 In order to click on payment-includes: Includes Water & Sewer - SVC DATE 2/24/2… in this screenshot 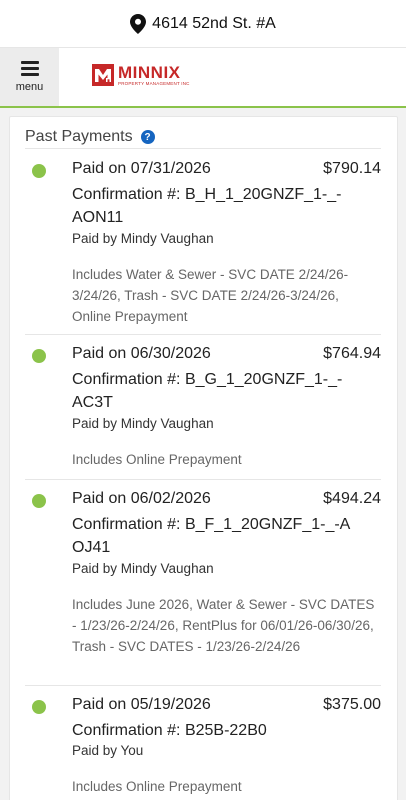, I will do `click(210, 295)`.